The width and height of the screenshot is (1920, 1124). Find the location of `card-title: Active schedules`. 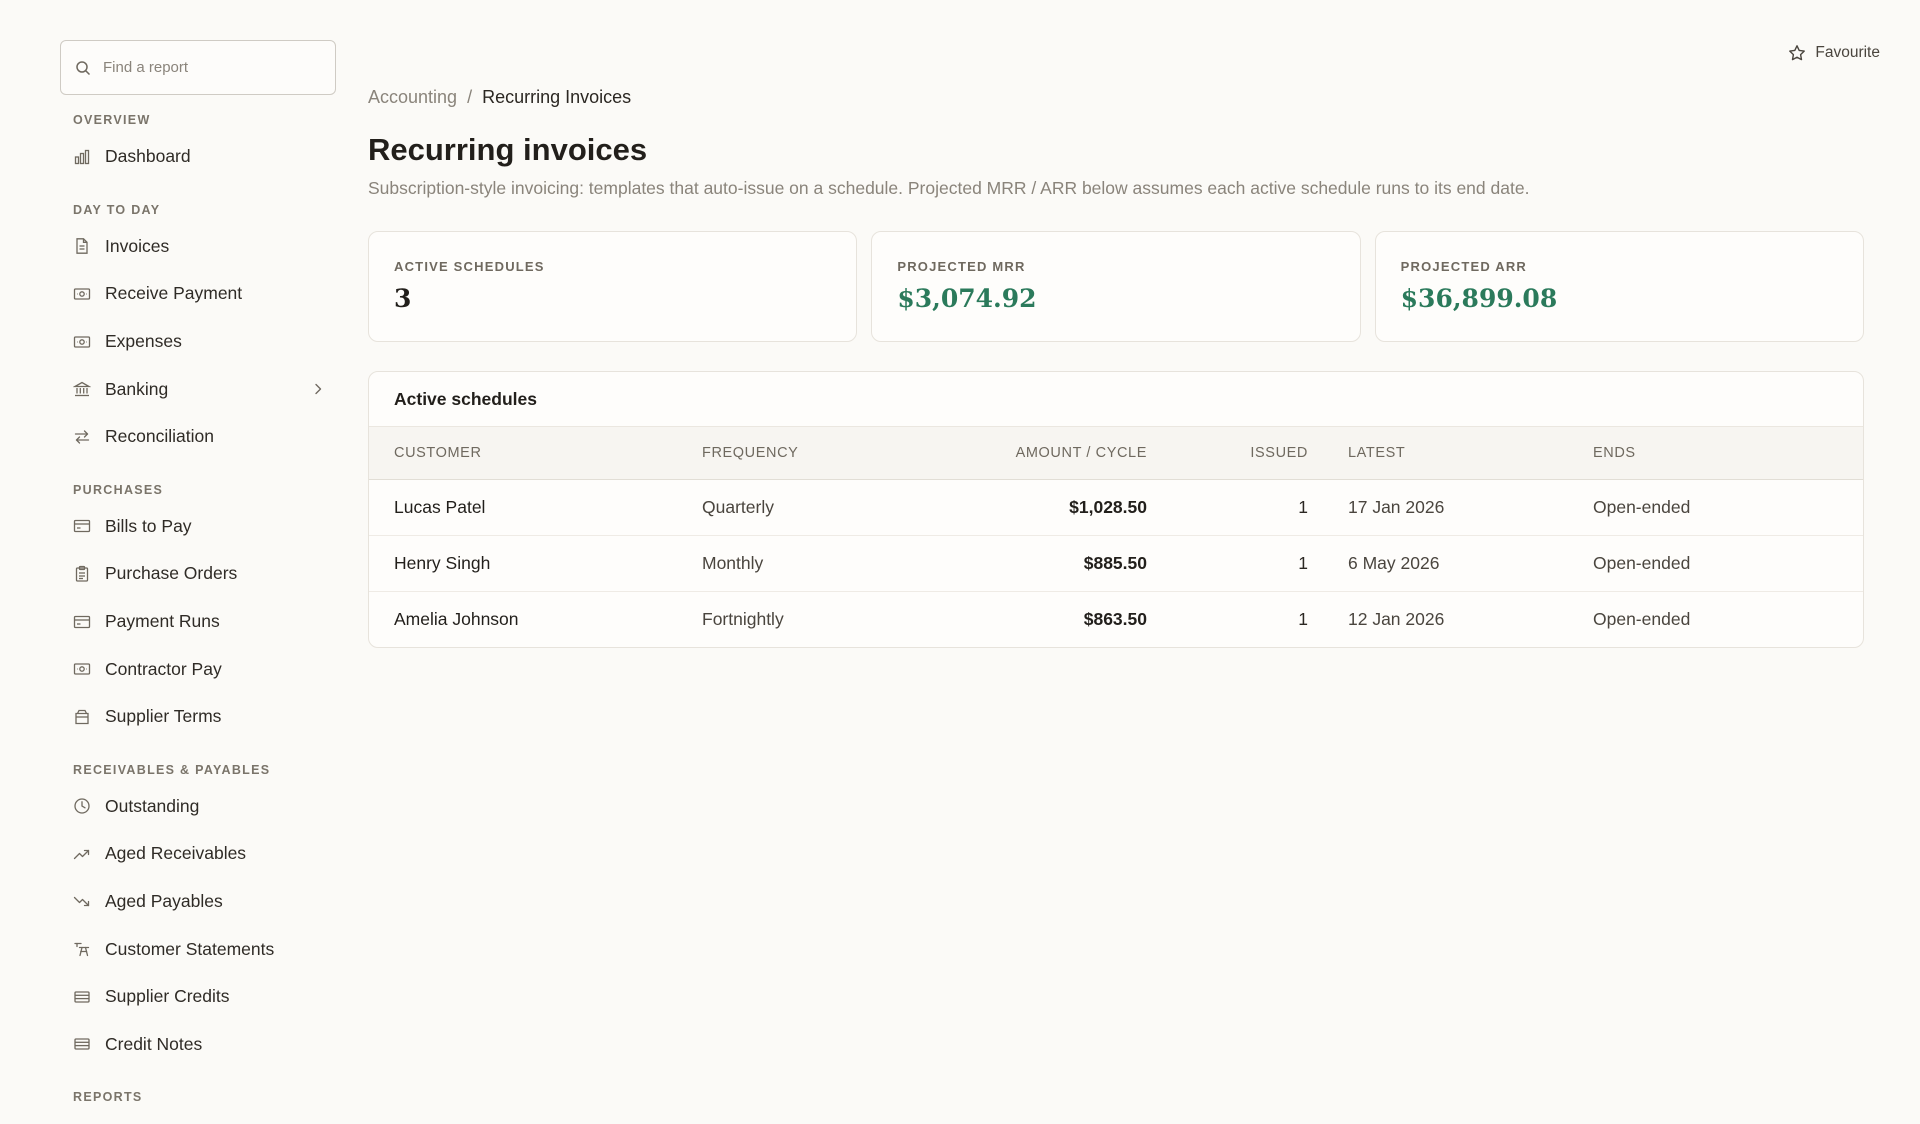

card-title: Active schedules is located at coordinates (1116, 399).